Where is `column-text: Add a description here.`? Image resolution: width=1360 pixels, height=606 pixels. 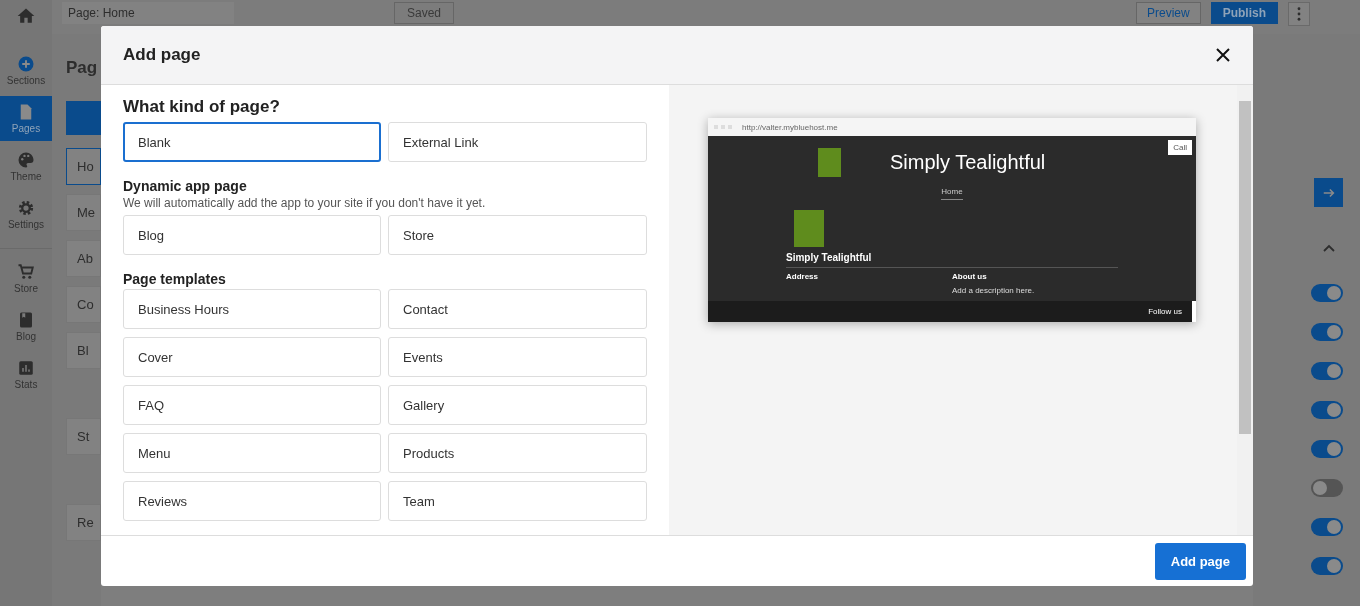 column-text: Add a description here. is located at coordinates (994, 290).